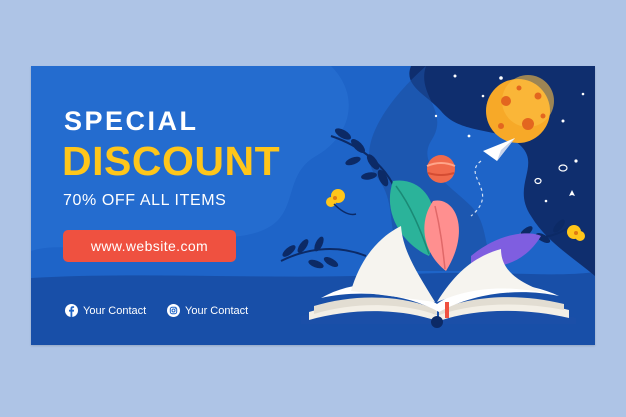 The height and width of the screenshot is (417, 626). What do you see at coordinates (145, 200) in the screenshot?
I see `discount-subtitle: 70% OFF ALL ITEMS` at bounding box center [145, 200].